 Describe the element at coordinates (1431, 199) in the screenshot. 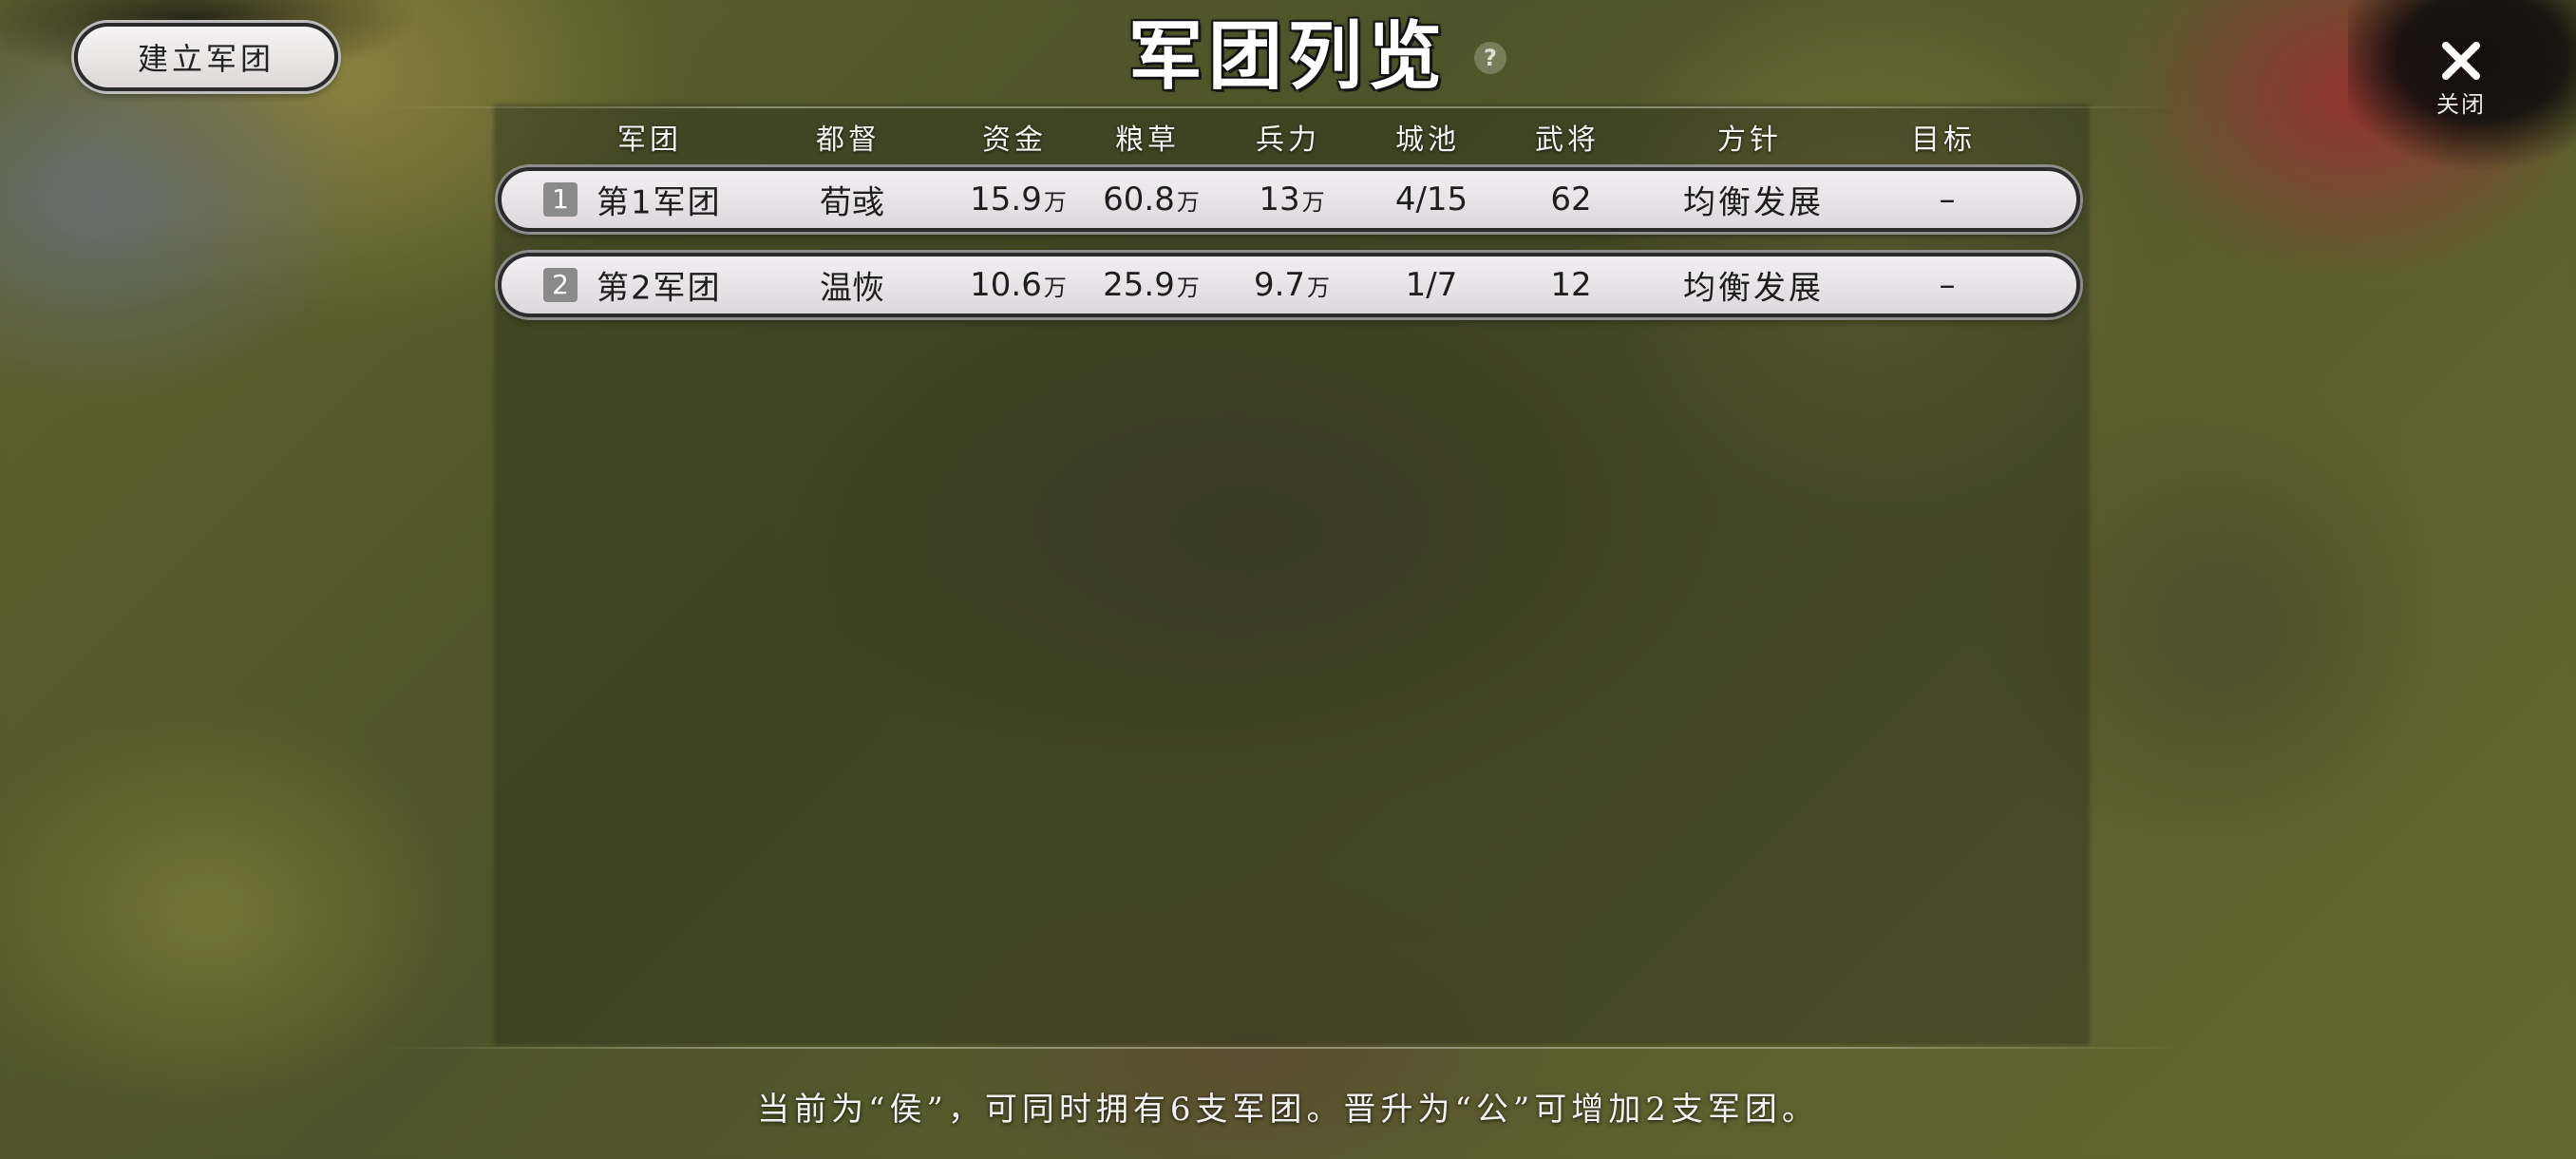

I see `cities-cell: 4/15` at that location.